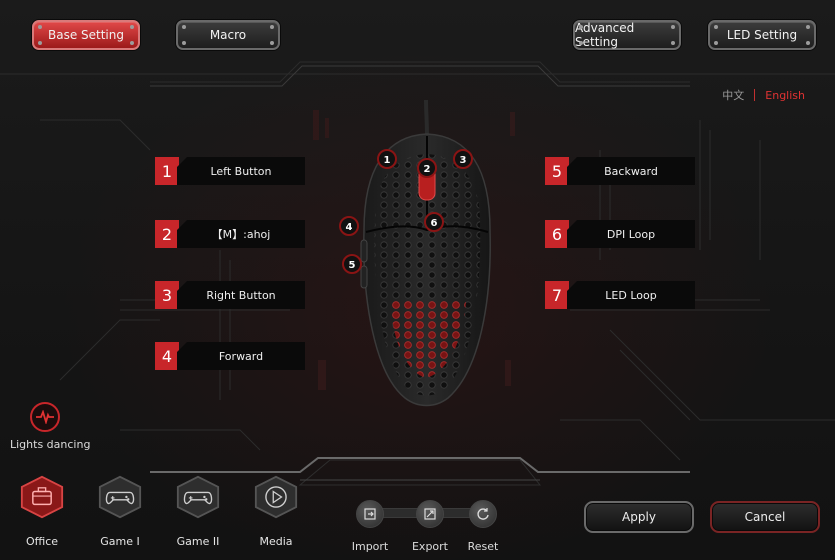 The height and width of the screenshot is (560, 835). I want to click on svg-text: 1, so click(387, 160).